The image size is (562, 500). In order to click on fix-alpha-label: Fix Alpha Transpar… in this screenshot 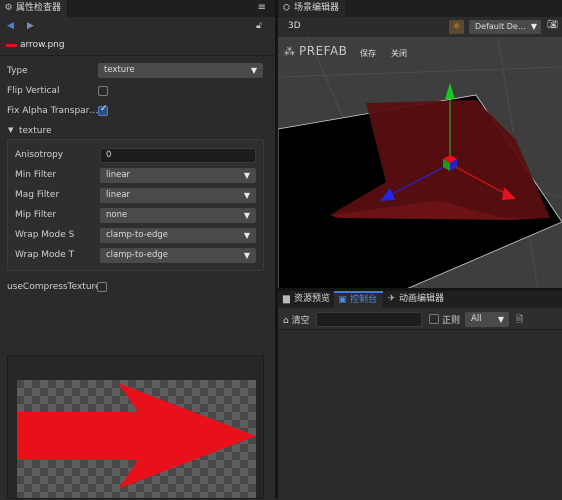, I will do `click(53, 111)`.